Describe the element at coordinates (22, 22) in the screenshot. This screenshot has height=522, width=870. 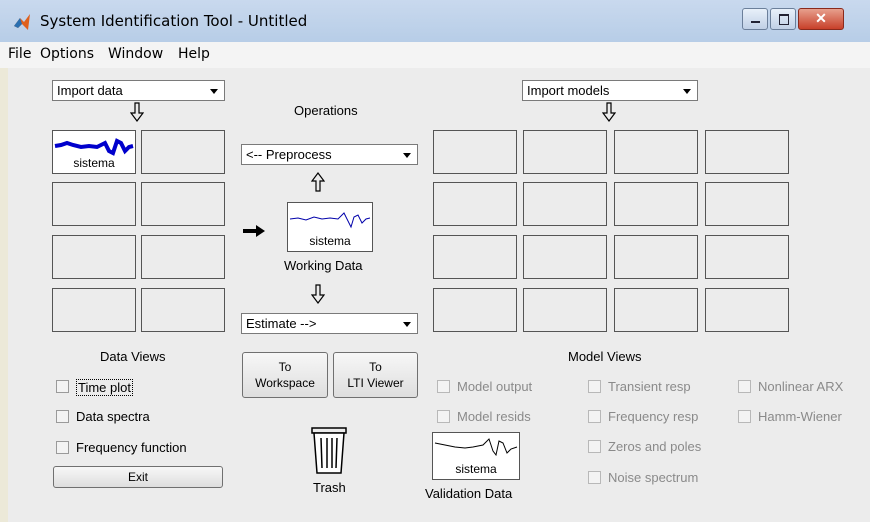
I see `matlab-logo-icon` at that location.